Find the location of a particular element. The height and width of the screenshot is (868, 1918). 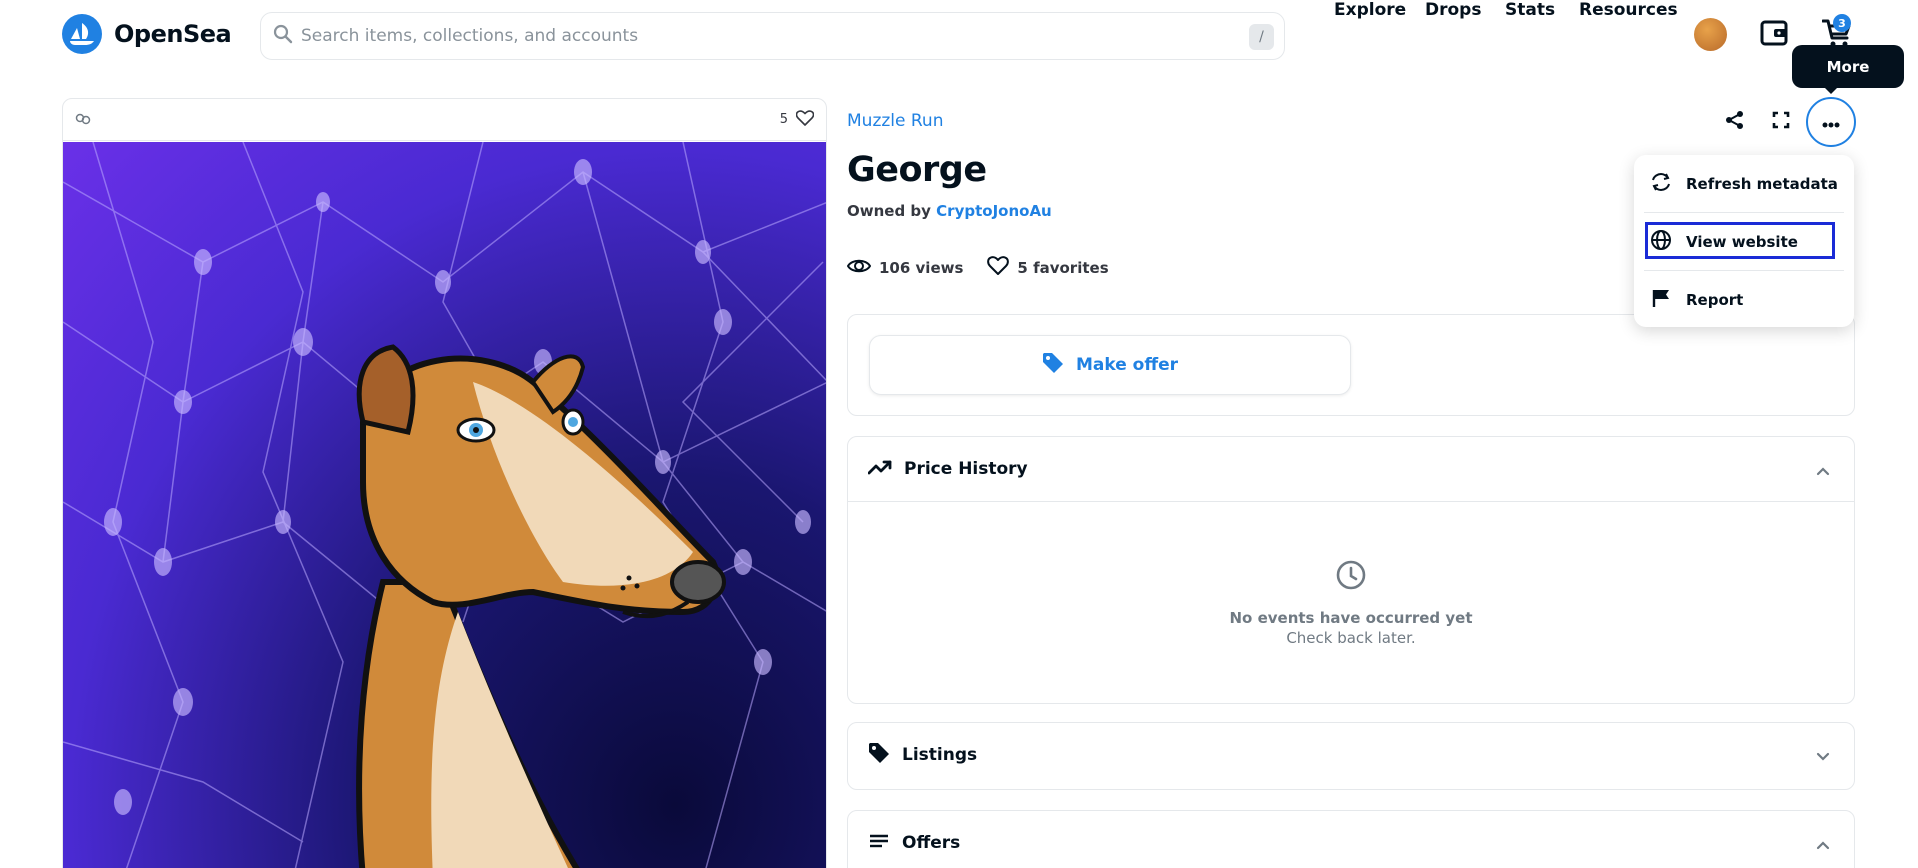

eye-icon is located at coordinates (859, 268).